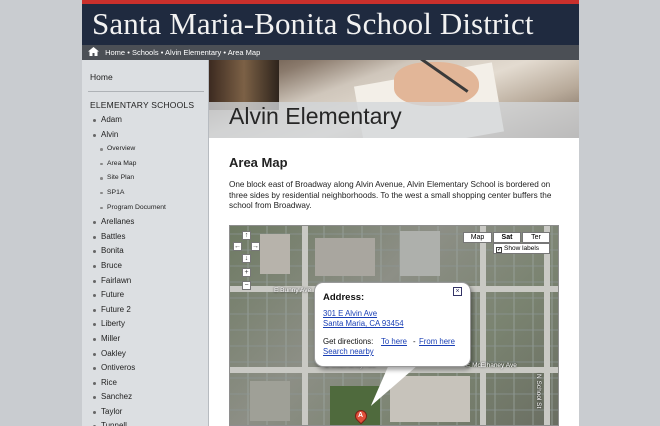 Image resolution: width=660 pixels, height=426 pixels. What do you see at coordinates (112, 251) in the screenshot?
I see `sidebar-item-label: Bonita` at bounding box center [112, 251].